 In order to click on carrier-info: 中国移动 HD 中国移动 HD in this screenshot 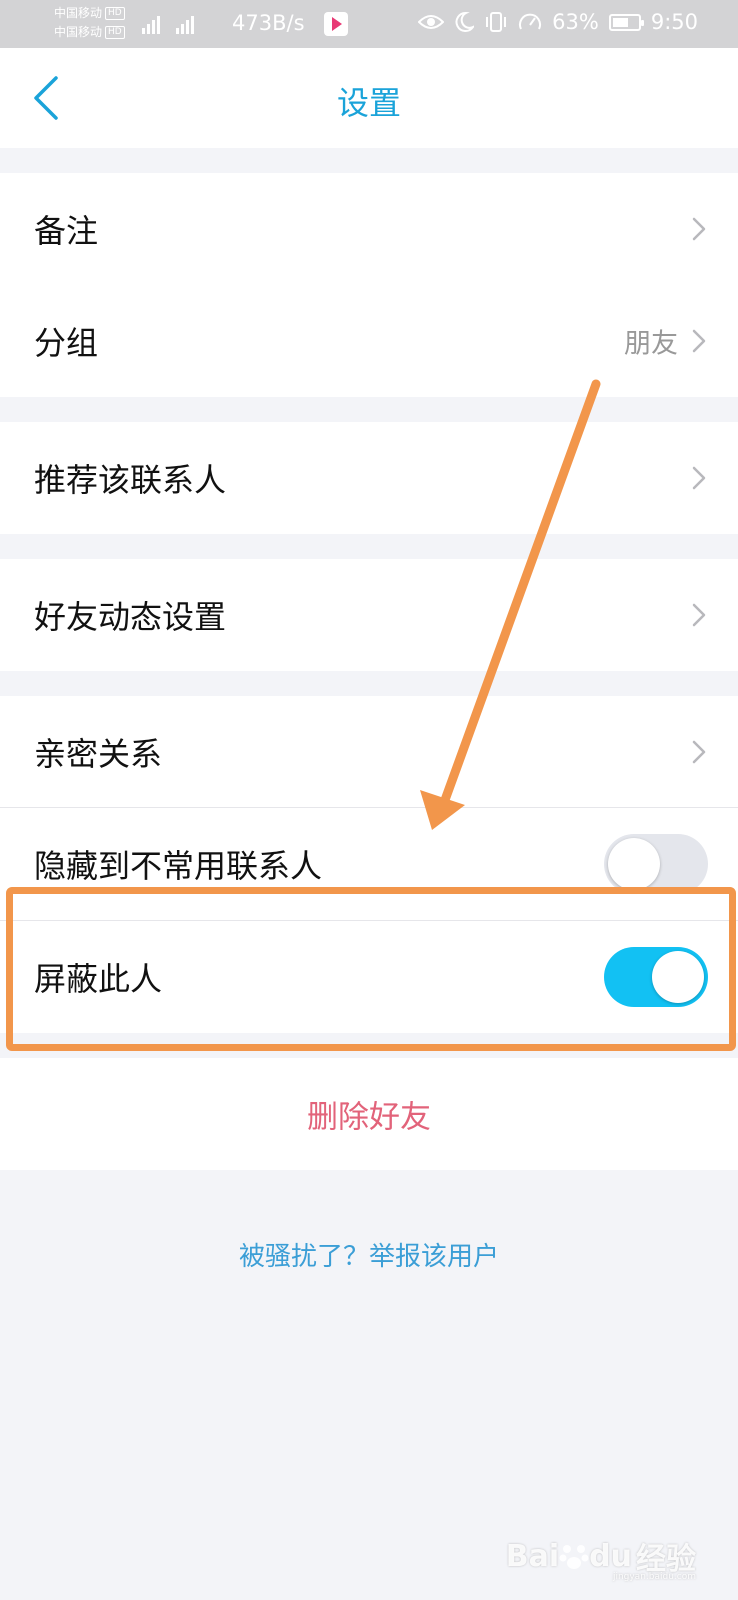, I will do `click(89, 23)`.